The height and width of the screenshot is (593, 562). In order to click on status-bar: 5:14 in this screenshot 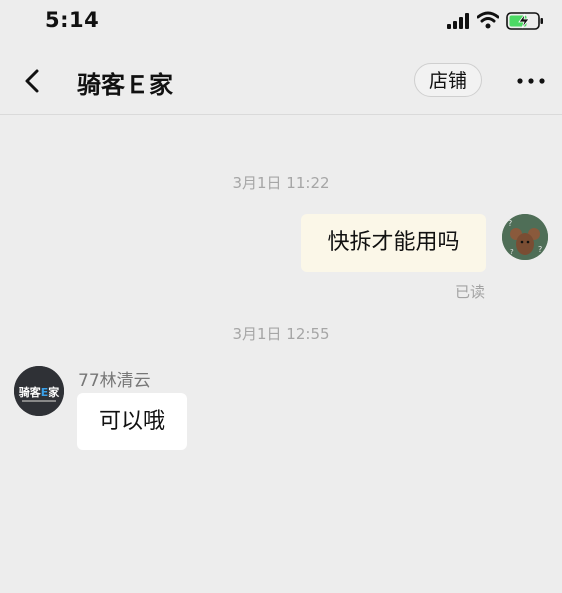, I will do `click(281, 22)`.